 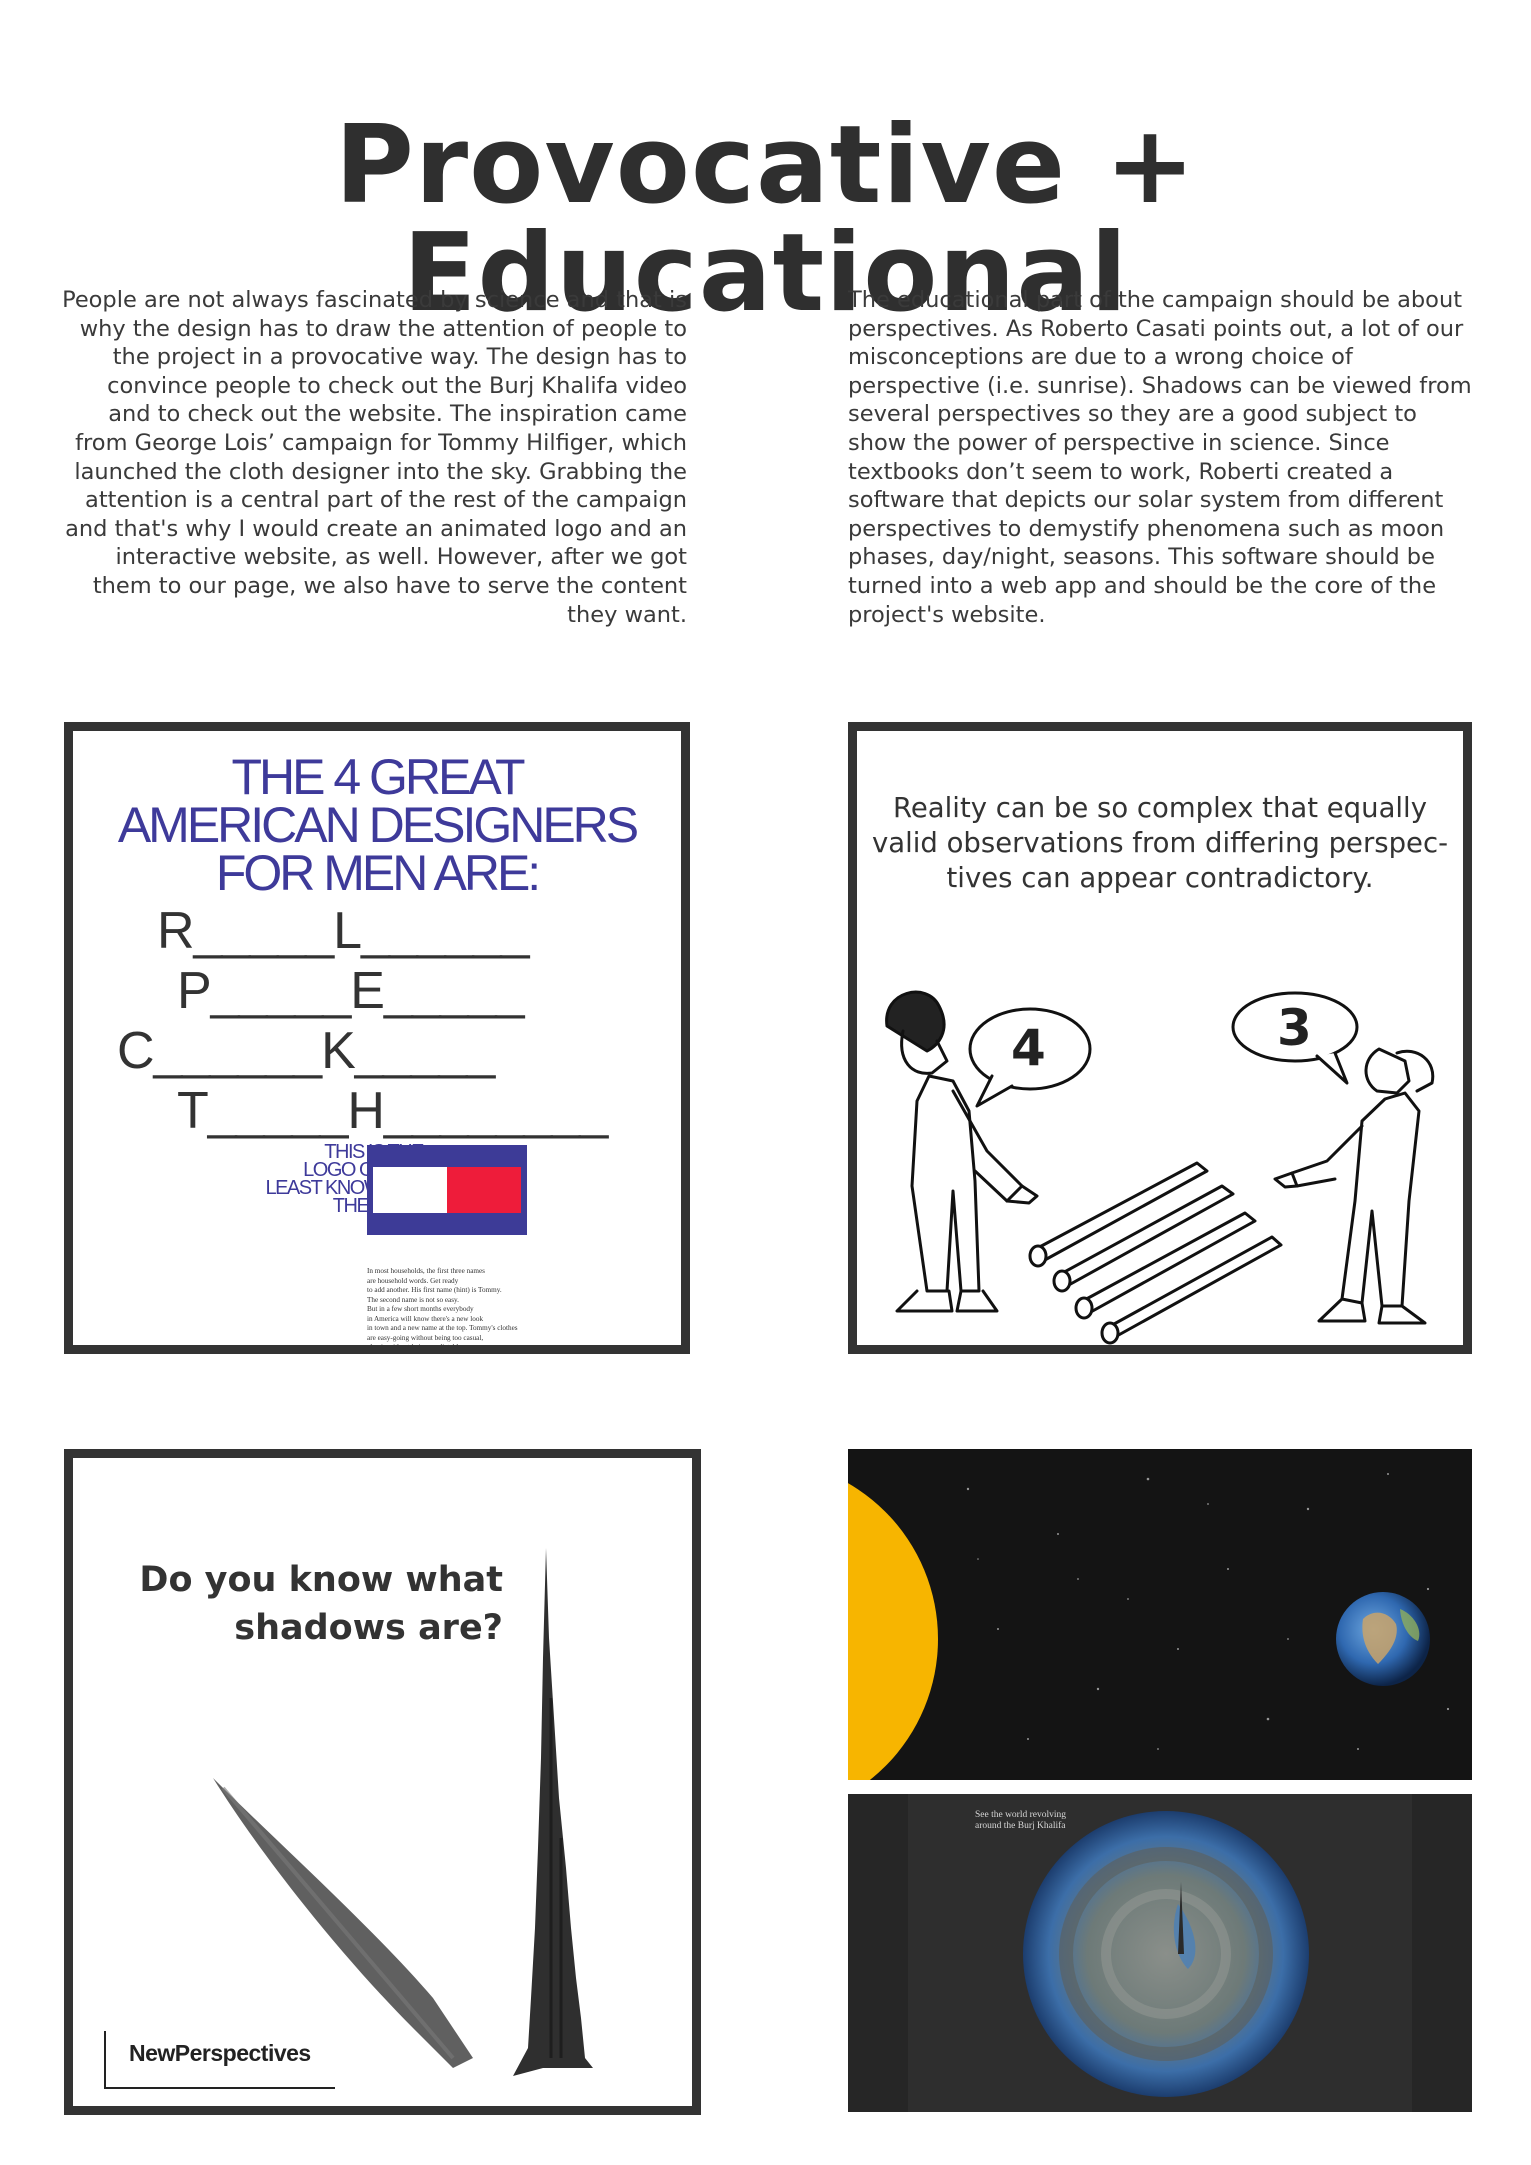 I want to click on ad-body-line: classic without being predictable., so click(x=415, y=1347).